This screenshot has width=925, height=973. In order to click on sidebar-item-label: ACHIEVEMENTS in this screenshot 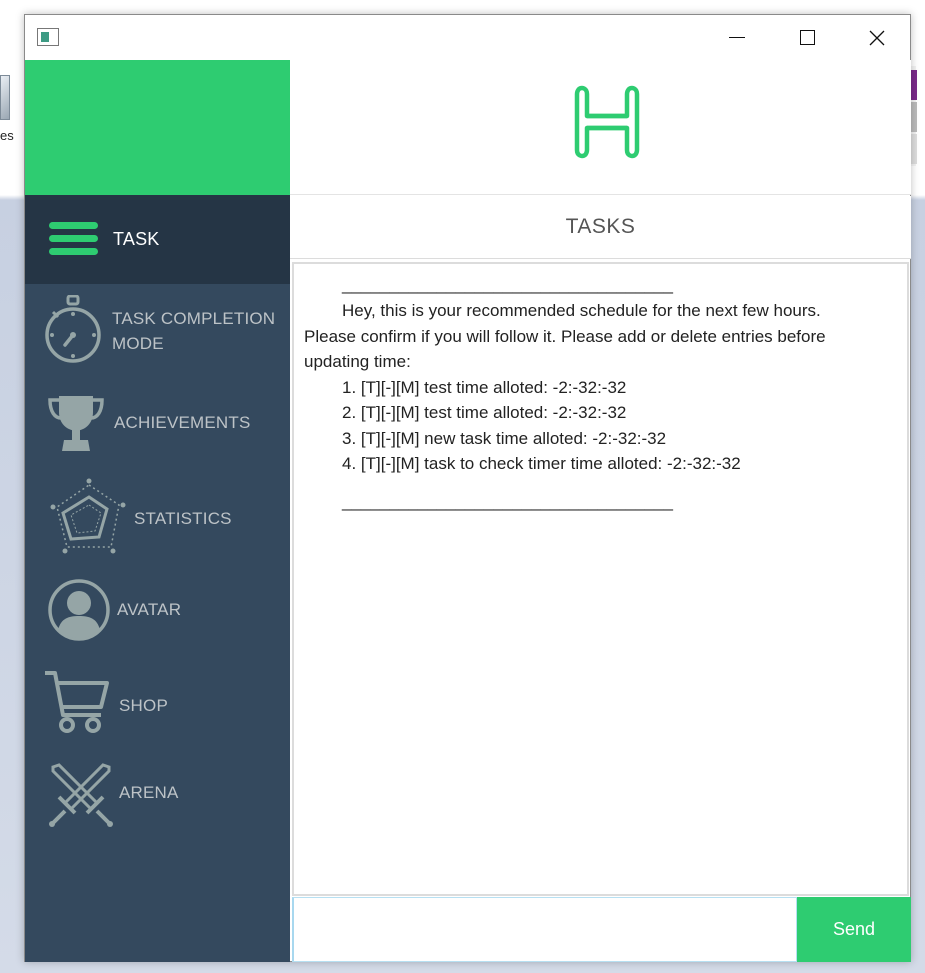, I will do `click(182, 422)`.